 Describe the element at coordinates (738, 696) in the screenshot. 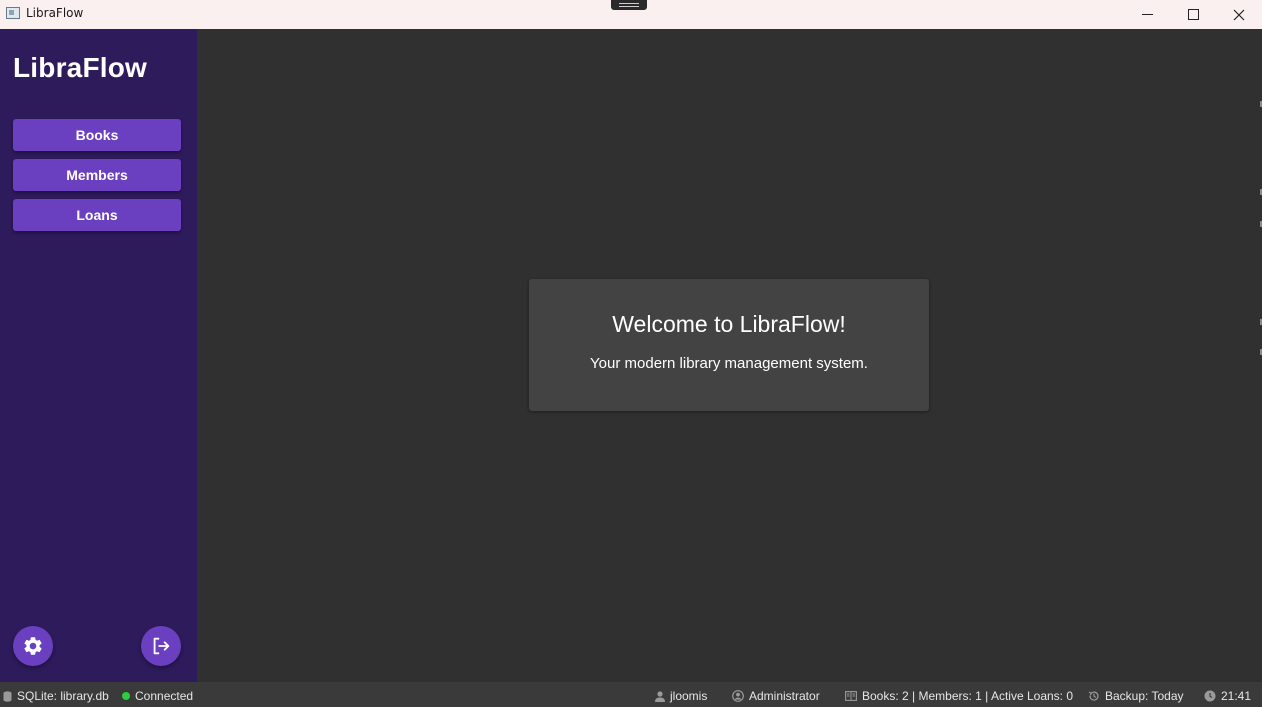

I see `account-circle-icon` at that location.